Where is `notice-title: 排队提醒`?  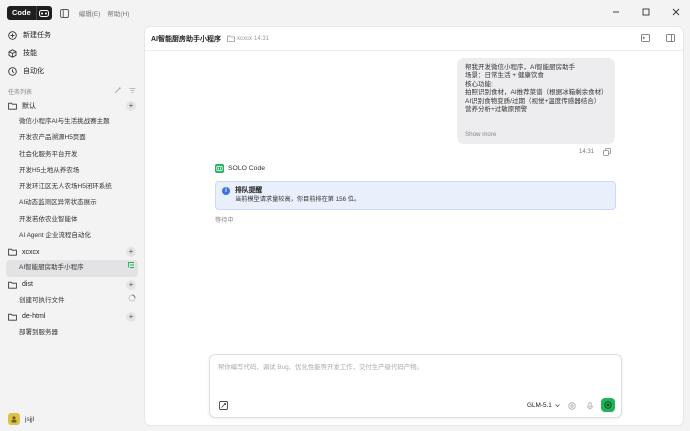
notice-title: 排队提醒 is located at coordinates (249, 190).